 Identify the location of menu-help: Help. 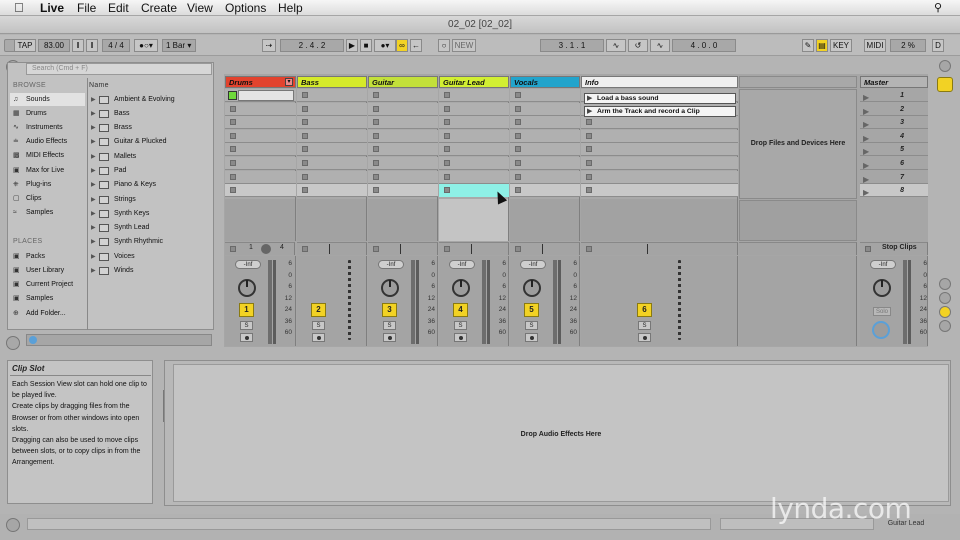
(290, 8).